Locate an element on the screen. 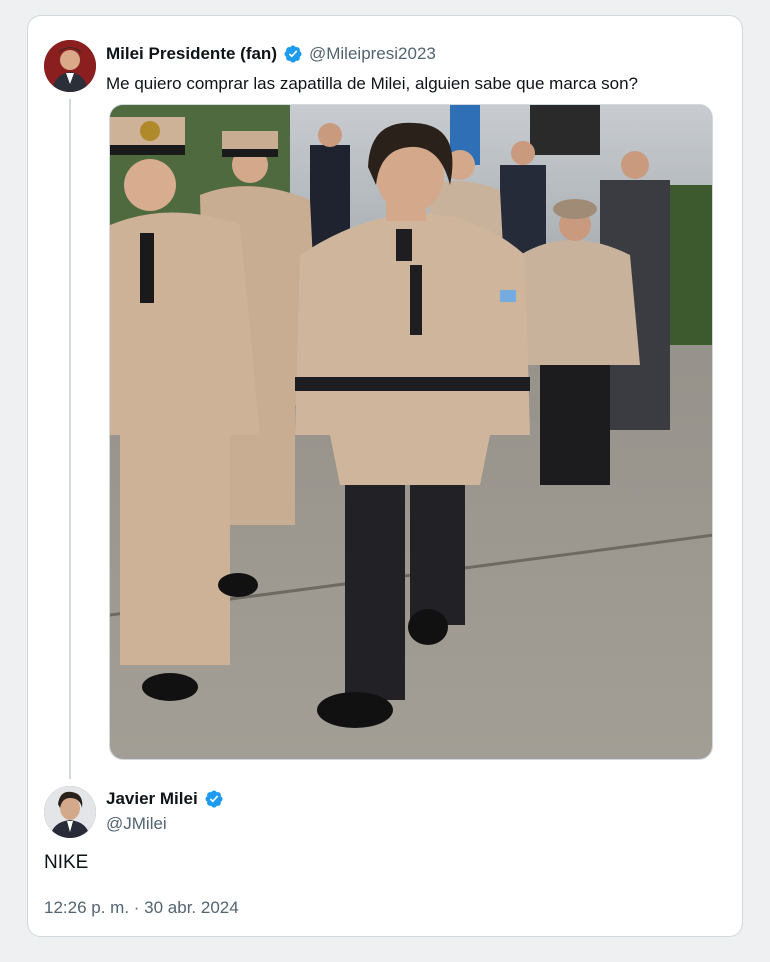 This screenshot has height=962, width=770. reply-post-header: Javier Milei is located at coordinates (165, 799).